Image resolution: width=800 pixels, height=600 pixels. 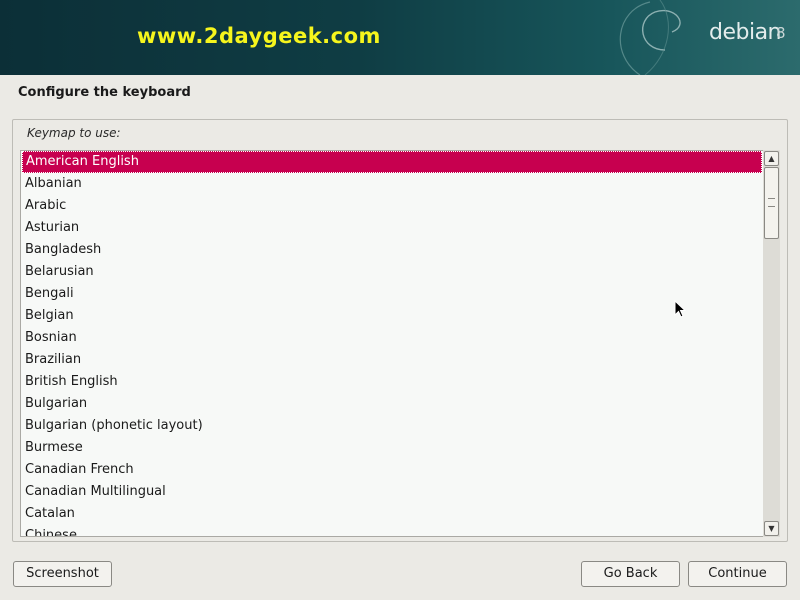 I want to click on screenshot-button: Screenshot, so click(x=62, y=574).